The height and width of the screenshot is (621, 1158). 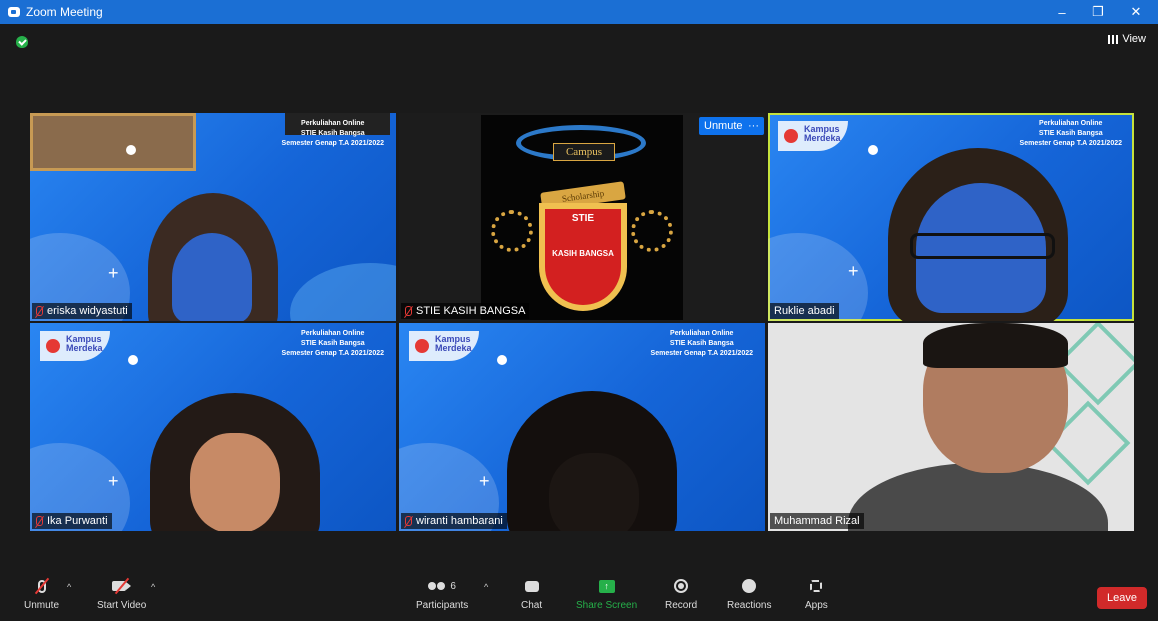 I want to click on reactions-button: Reactions, so click(x=749, y=594).